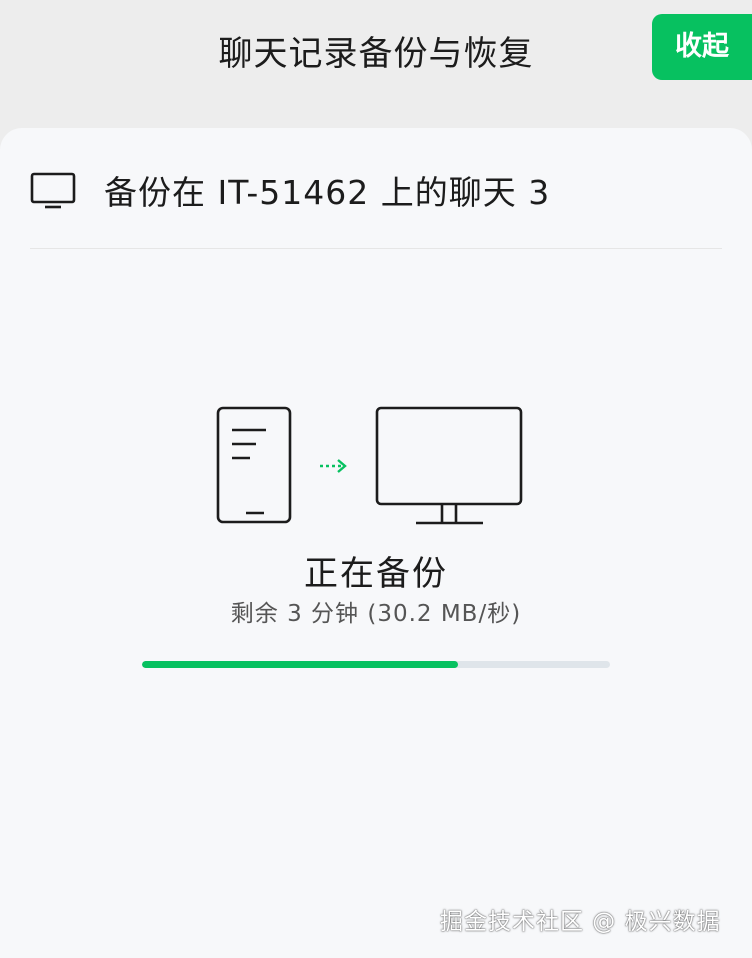 This screenshot has width=752, height=958. I want to click on backup-progress-bar, so click(376, 664).